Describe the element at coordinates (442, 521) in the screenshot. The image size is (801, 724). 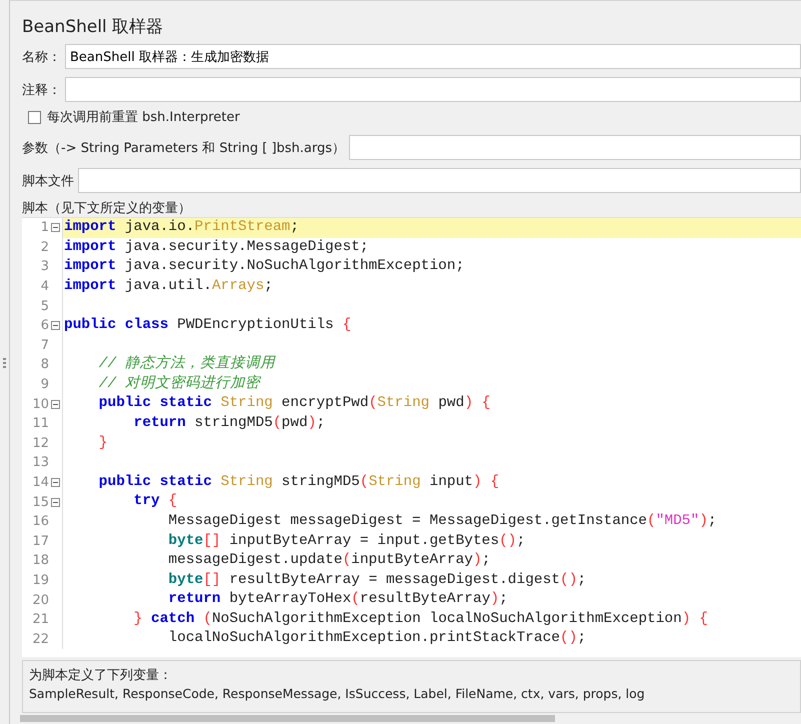
I see `code-line: MessageDigest messageDigest = MessageDigest.getInstance("MD5");` at that location.